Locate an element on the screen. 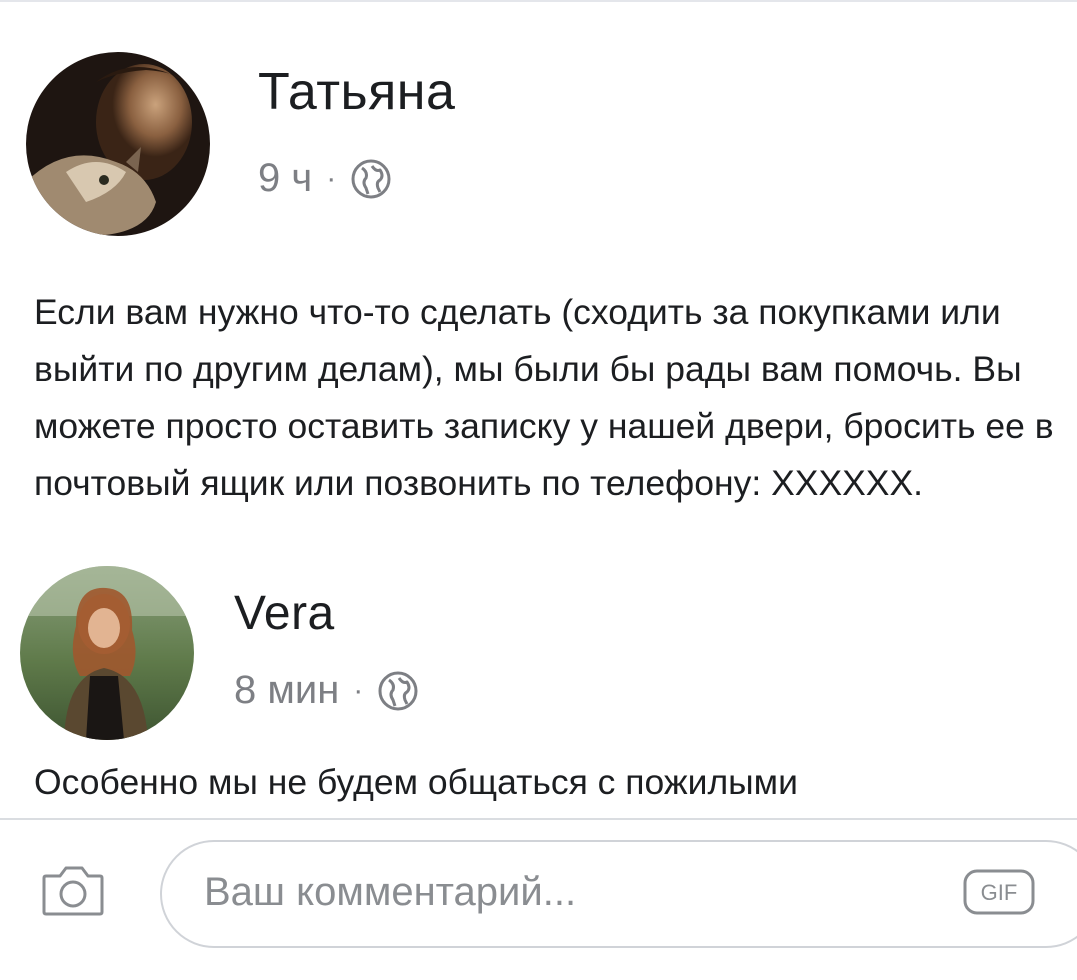 The height and width of the screenshot is (980, 1077). camera-icon is located at coordinates (73, 890).